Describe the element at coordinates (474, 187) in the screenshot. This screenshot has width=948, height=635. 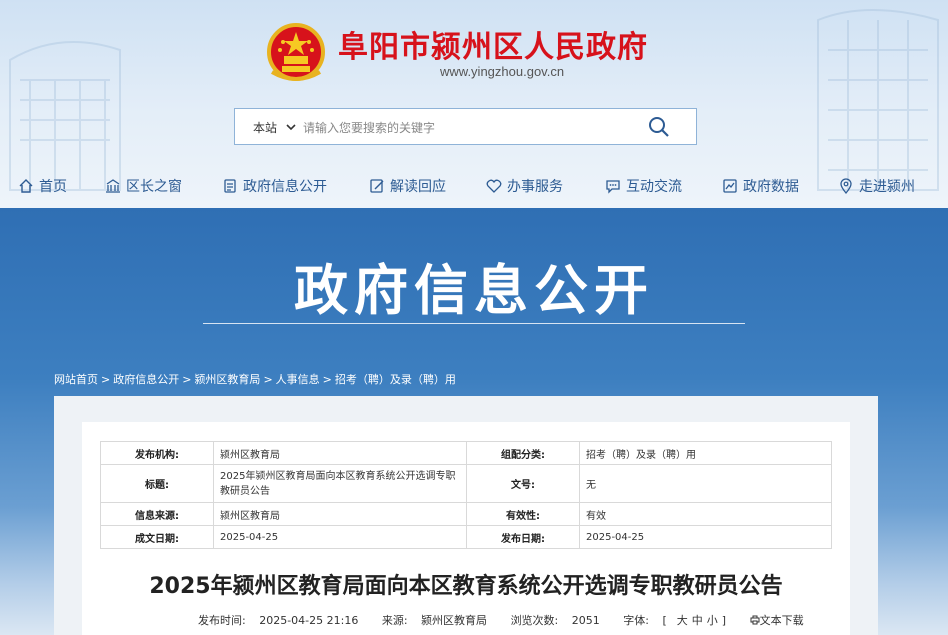
I see `main-nav: 首页 区长之窗 政府信息公开 解读回应 办事服务 互动交流 政府数据 走进颍州` at that location.